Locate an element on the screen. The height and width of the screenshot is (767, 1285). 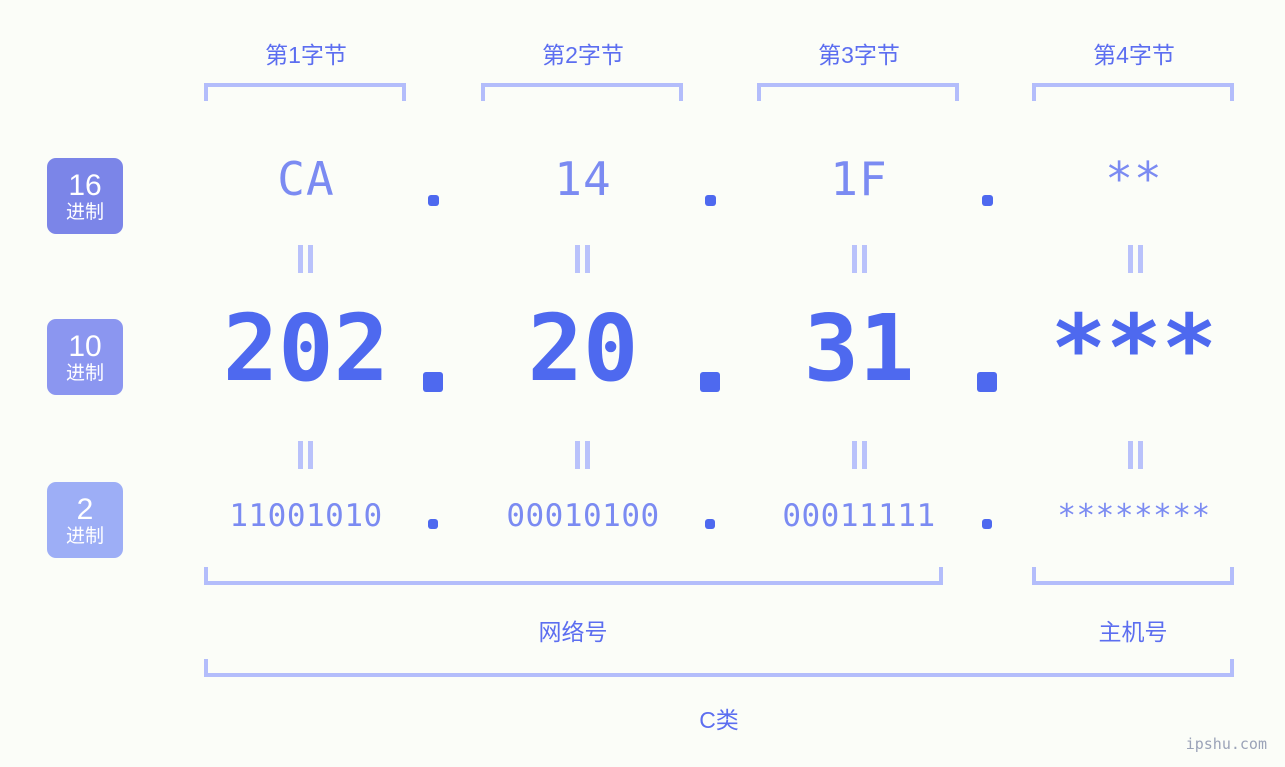
network-label-text: 网络号 is located at coordinates (573, 632).